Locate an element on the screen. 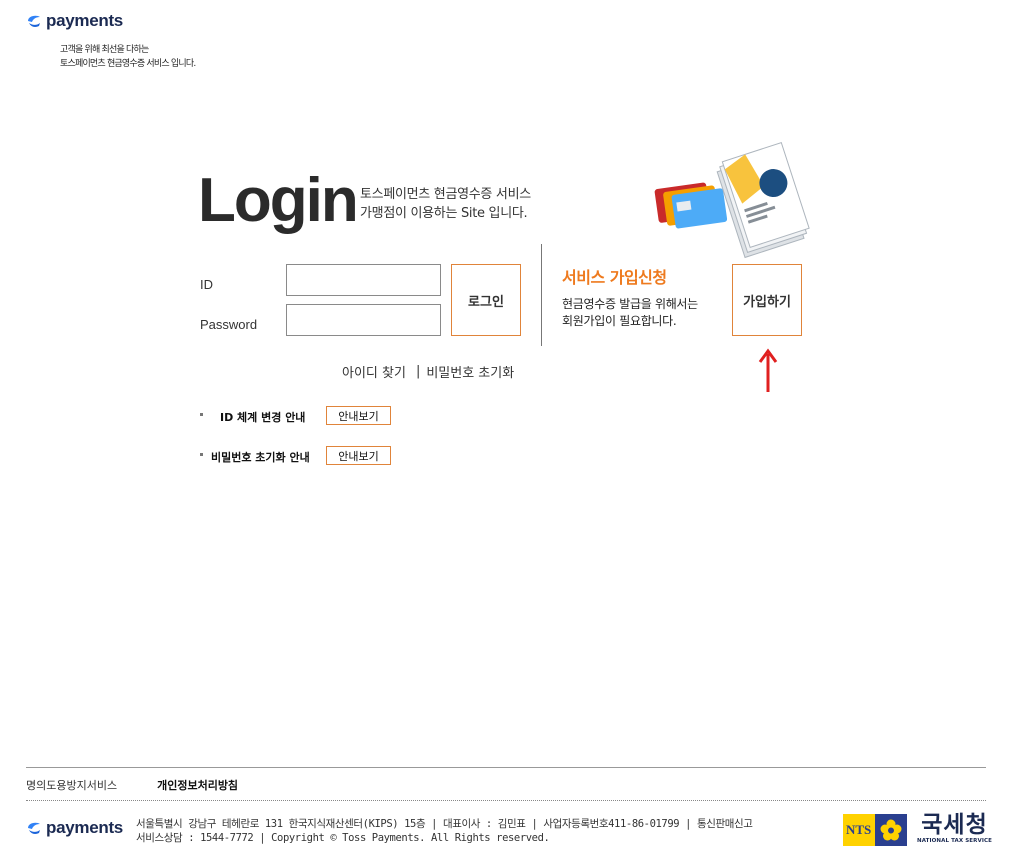  nts-korean-name: 국세청 is located at coordinates (954, 825).